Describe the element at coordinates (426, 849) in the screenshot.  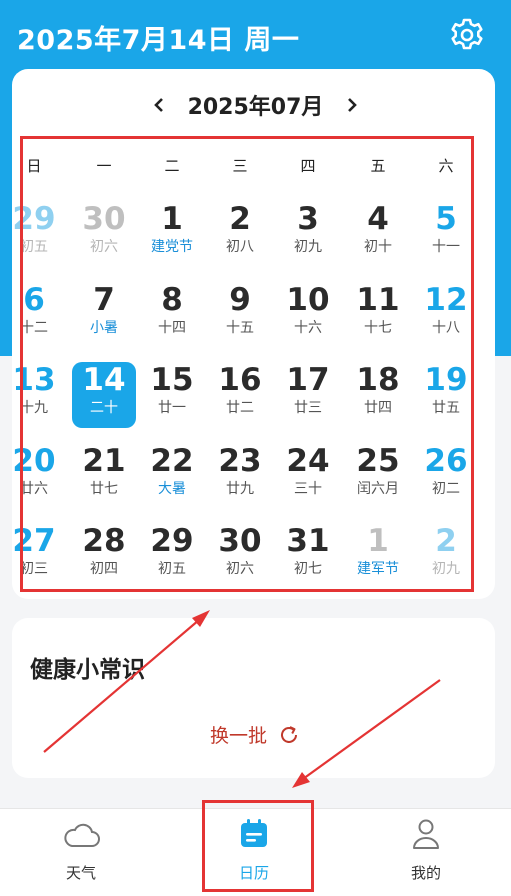
I see `tab-profile: 我的` at that location.